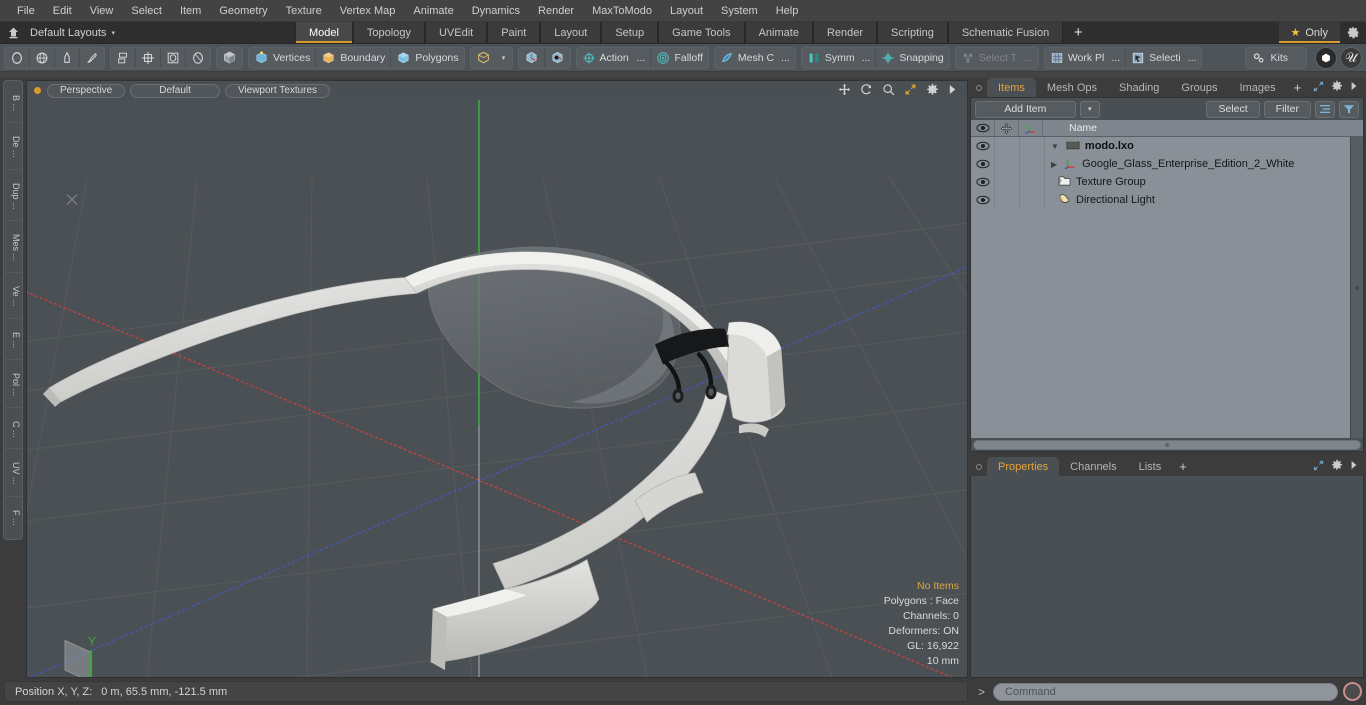 The image size is (1366, 705). Describe the element at coordinates (1007, 128) in the screenshot. I see `move-lock-icon` at that location.